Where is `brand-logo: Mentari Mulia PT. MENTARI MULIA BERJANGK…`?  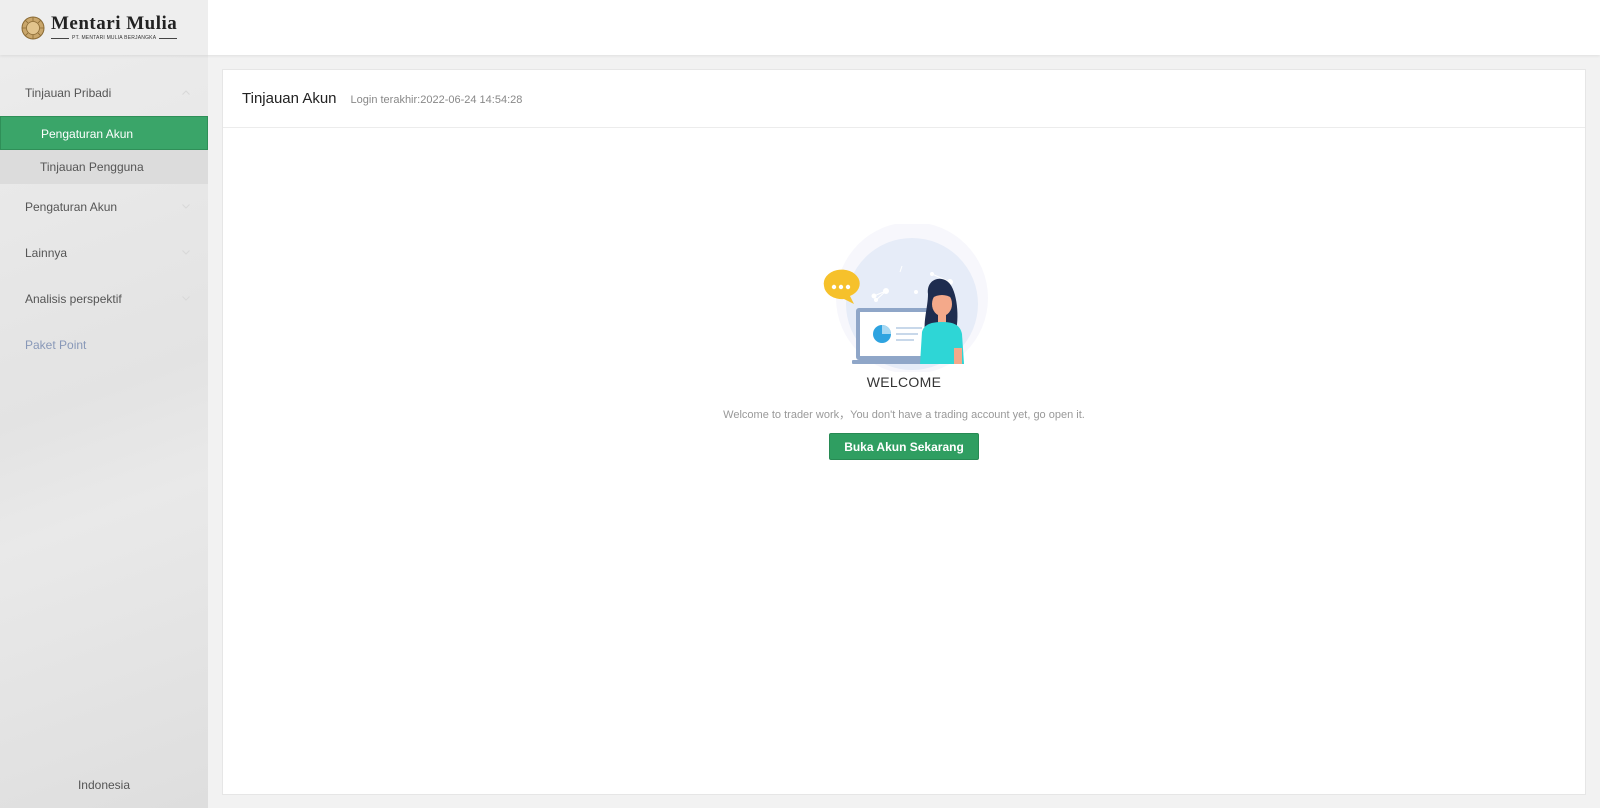
brand-logo: Mentari Mulia PT. MENTARI MULIA BERJANGK… is located at coordinates (104, 27).